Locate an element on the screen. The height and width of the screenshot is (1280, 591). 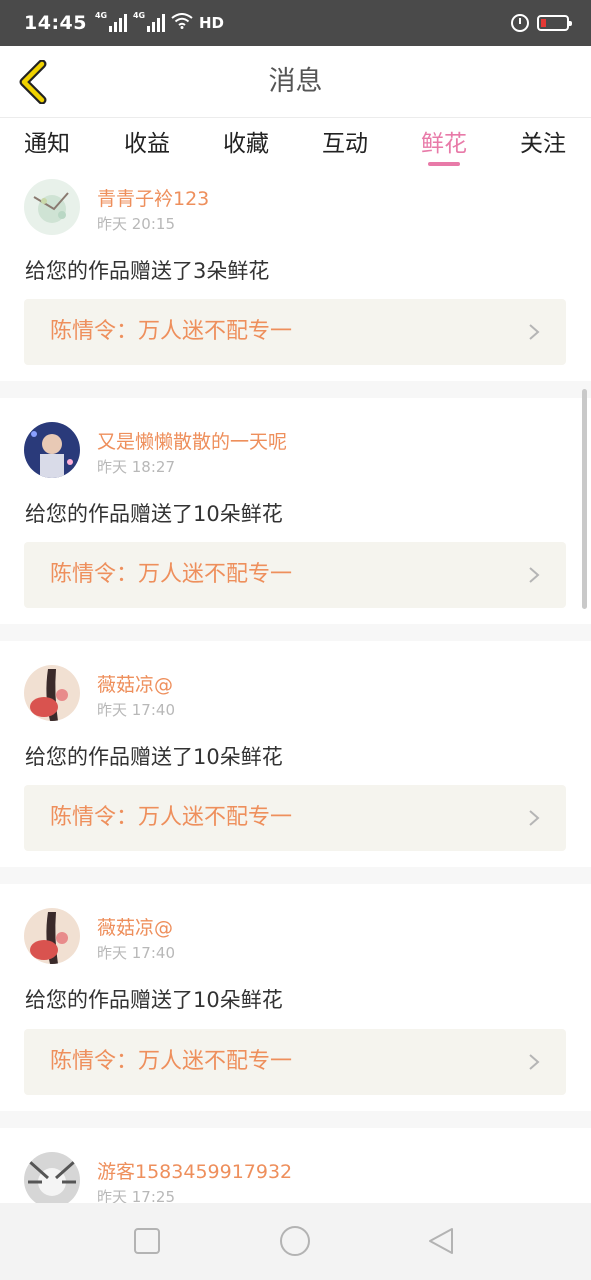
page-title: 消息 is located at coordinates (295, 81).